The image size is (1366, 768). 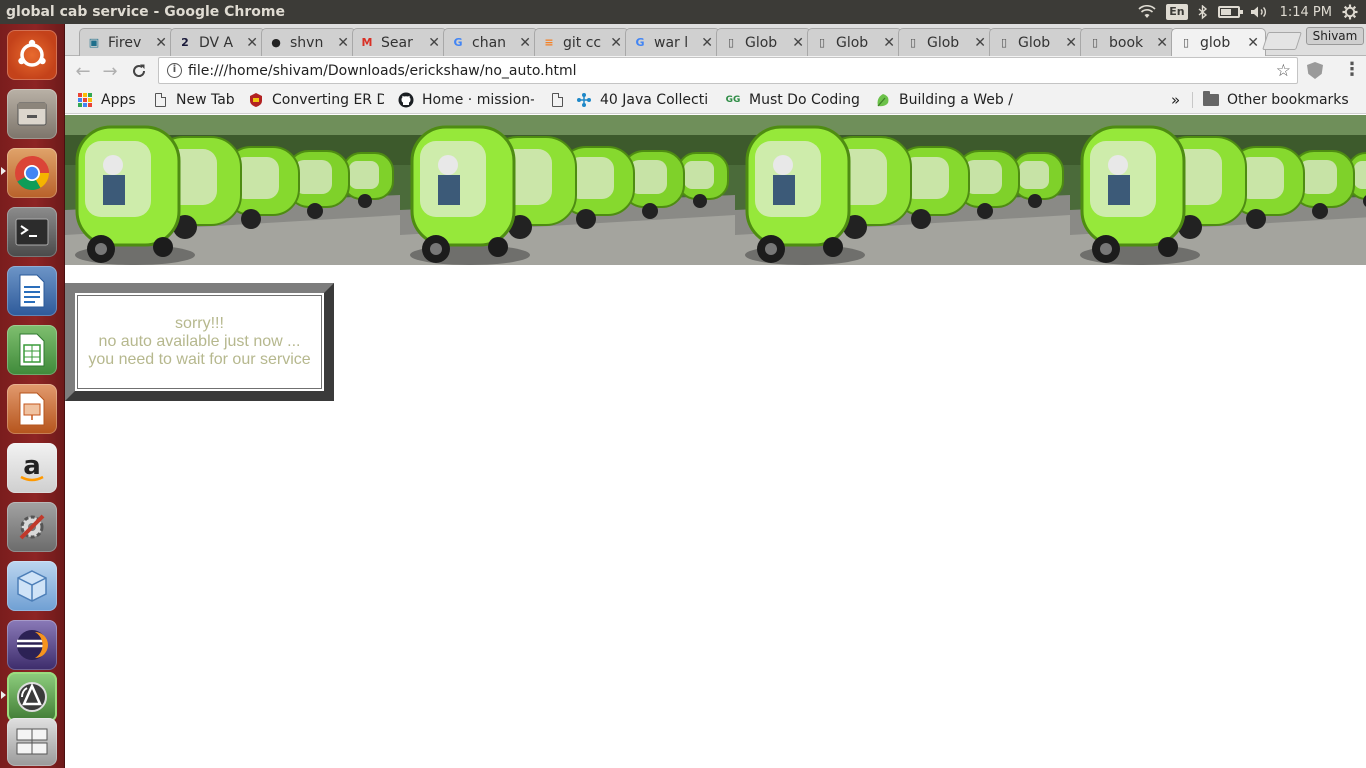 I want to click on firefox-tab-icon: ▣, so click(x=94, y=42).